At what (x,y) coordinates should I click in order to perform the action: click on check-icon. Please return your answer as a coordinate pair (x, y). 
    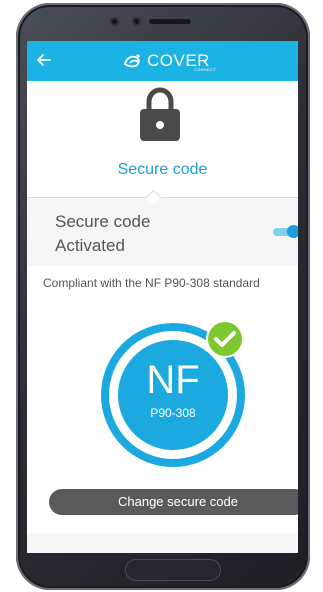
    Looking at the image, I should click on (225, 339).